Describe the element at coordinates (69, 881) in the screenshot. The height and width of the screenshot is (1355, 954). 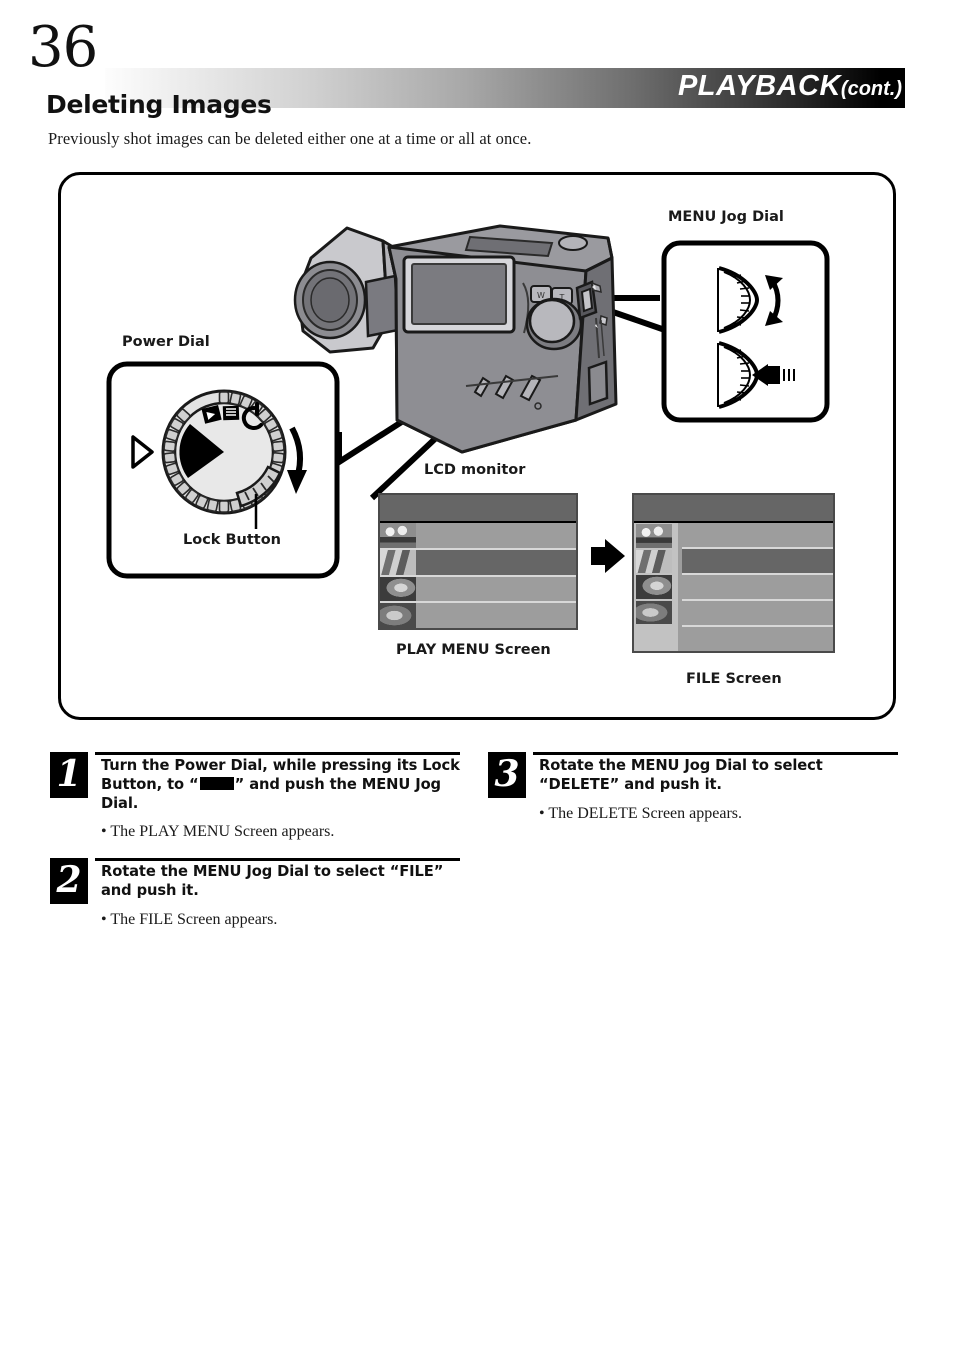
I see `step-number: 2` at that location.